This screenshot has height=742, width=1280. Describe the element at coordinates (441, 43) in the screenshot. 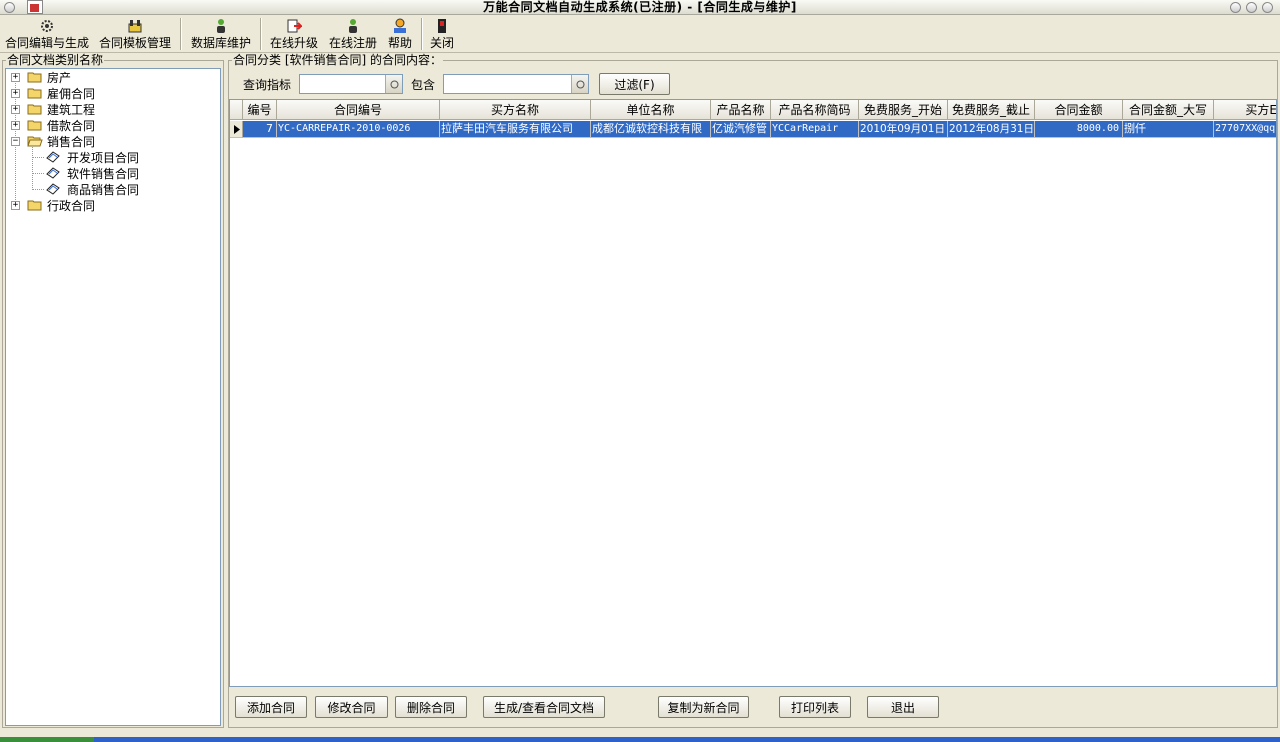

I see `toolbar-label: 关闭` at that location.